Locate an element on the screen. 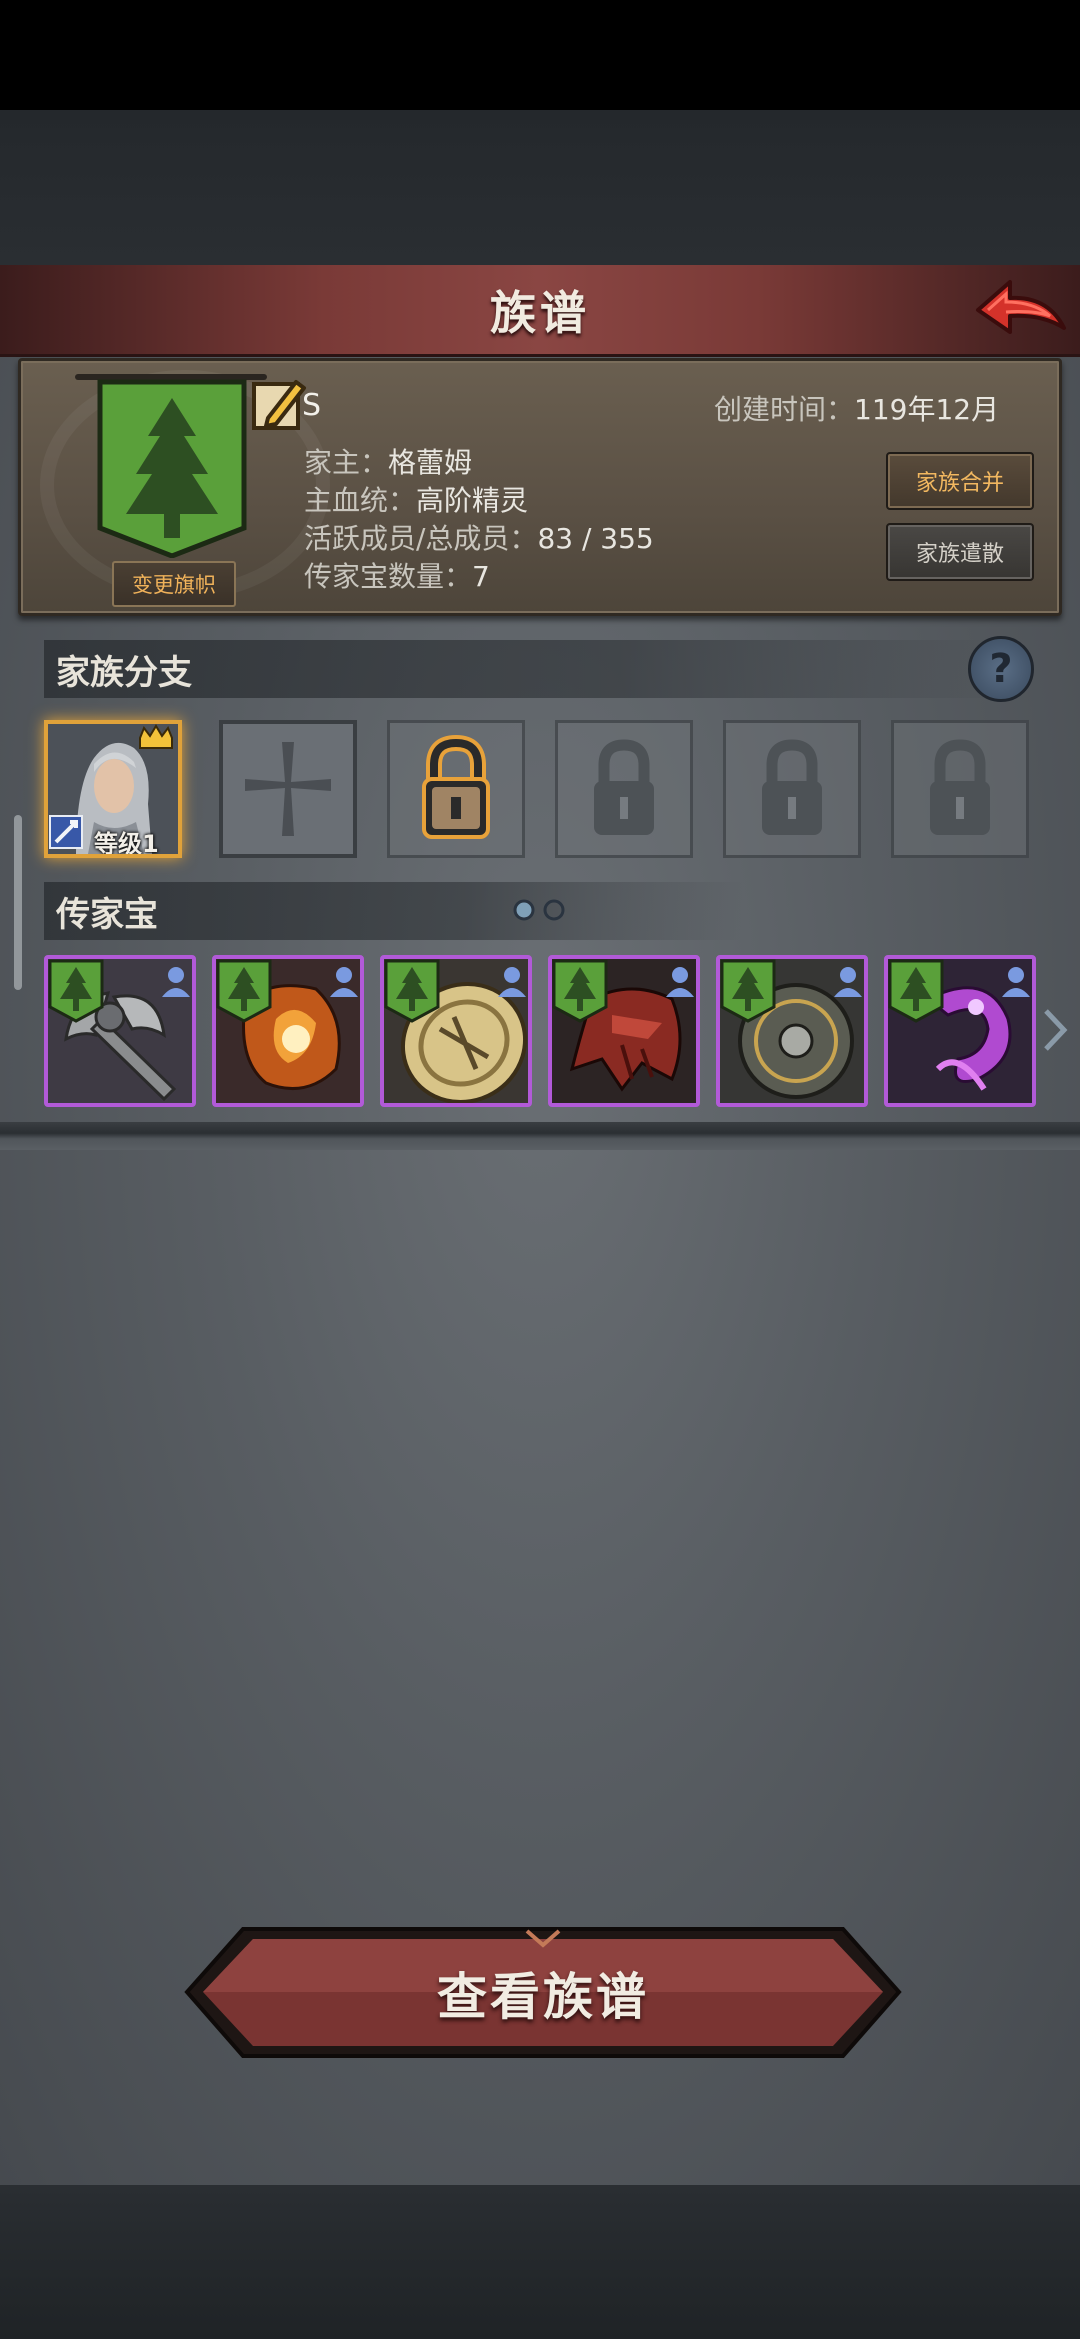  heirloom-section-header: 传家宝 is located at coordinates (394, 911).